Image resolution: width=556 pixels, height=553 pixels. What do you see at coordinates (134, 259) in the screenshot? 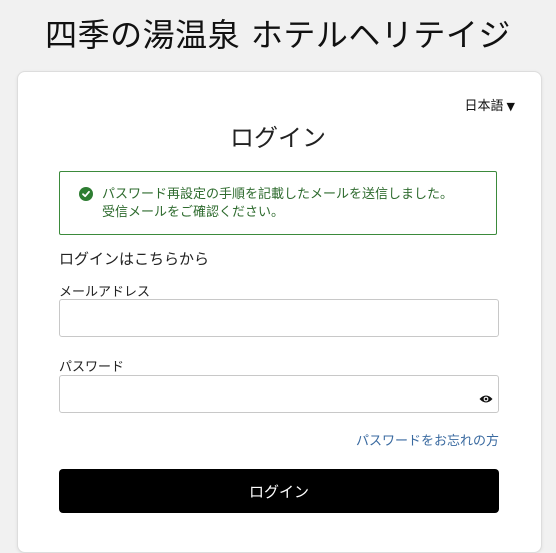
I see `login-section-label: ログインはこちらから` at bounding box center [134, 259].